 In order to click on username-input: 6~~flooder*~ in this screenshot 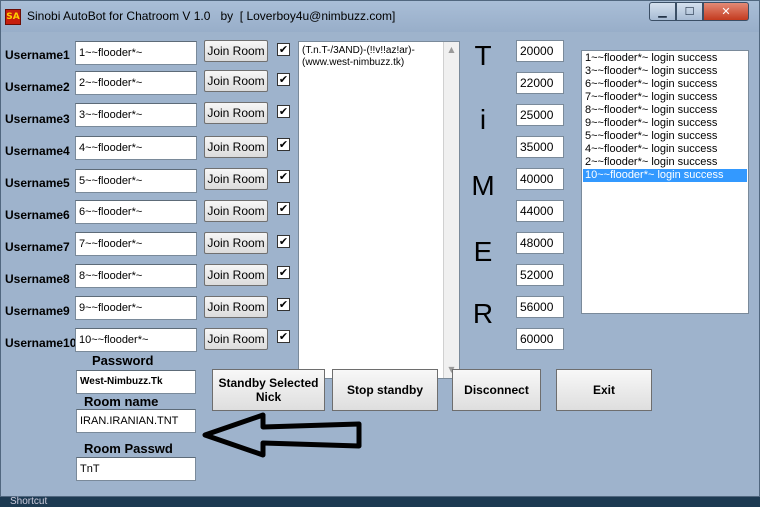, I will do `click(136, 212)`.